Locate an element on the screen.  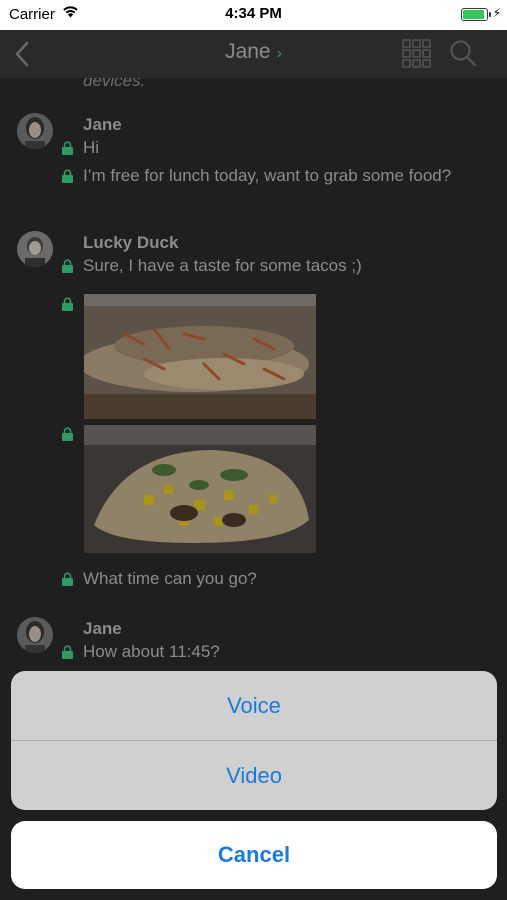
cancel-button: Cancel is located at coordinates (254, 855).